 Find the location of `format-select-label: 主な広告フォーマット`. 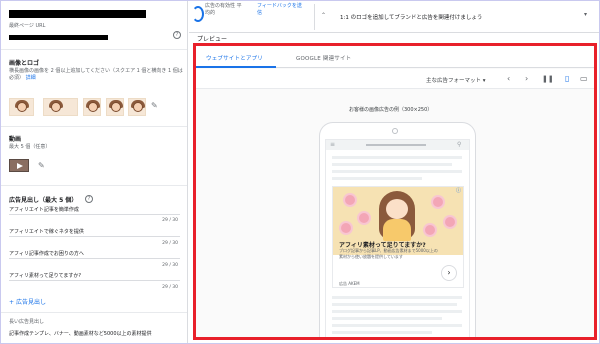

format-select-label: 主な広告フォーマット is located at coordinates (454, 81).